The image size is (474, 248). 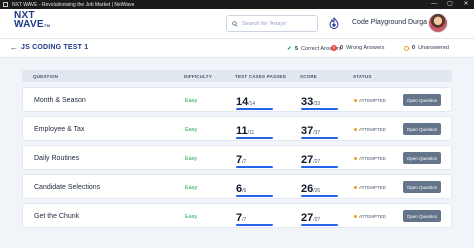 What do you see at coordinates (29, 24) in the screenshot?
I see `logo-line-2: WAVE` at bounding box center [29, 24].